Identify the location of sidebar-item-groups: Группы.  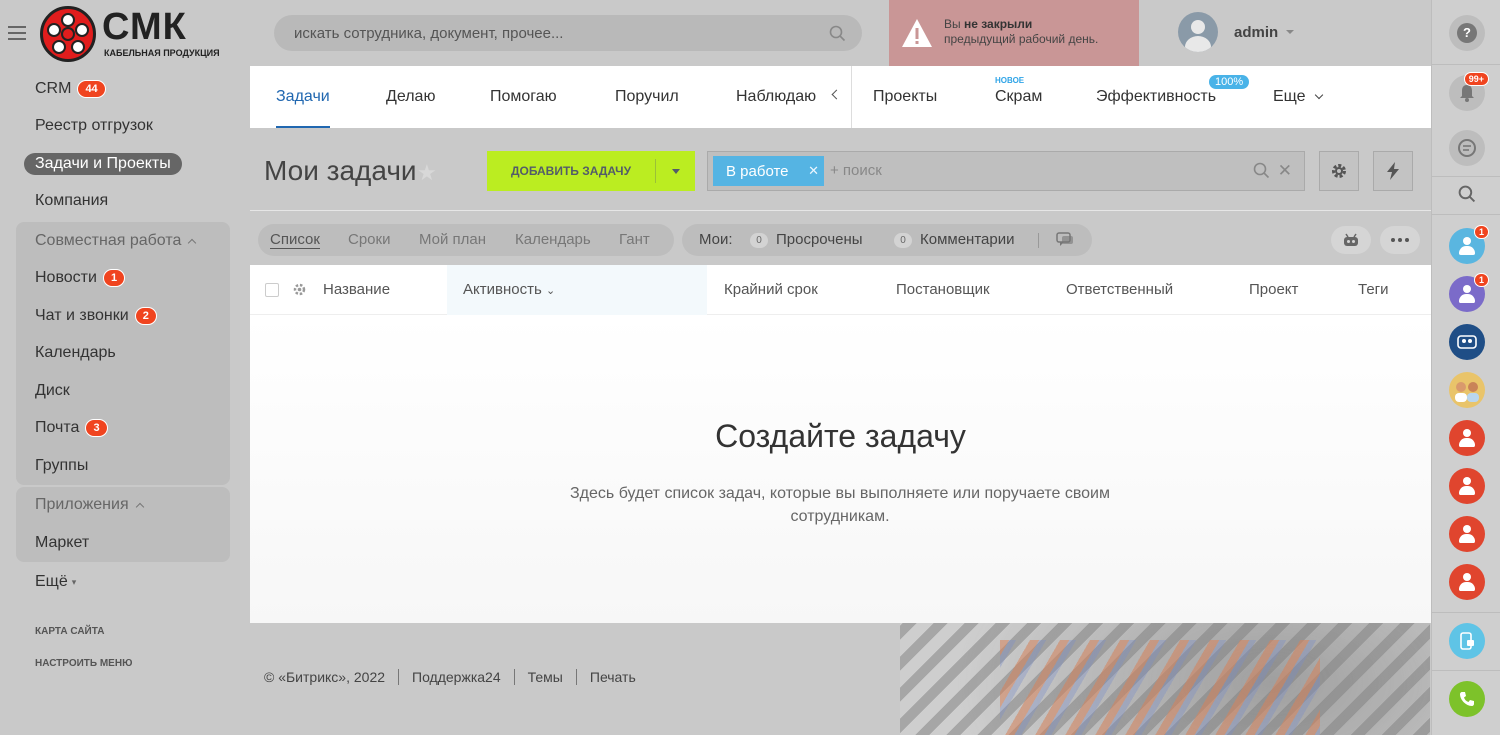
(123, 466).